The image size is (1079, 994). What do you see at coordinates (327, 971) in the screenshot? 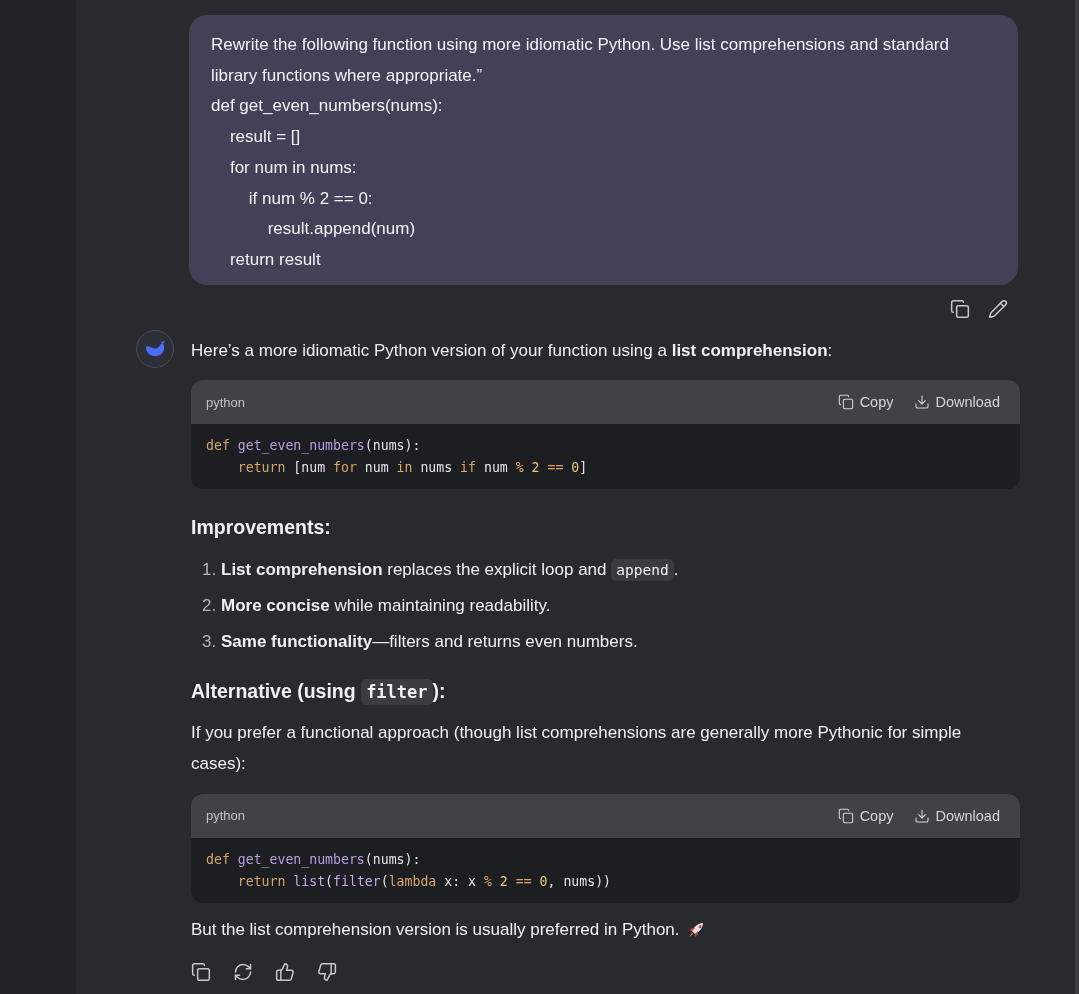
I see `thumbs-down-icon` at bounding box center [327, 971].